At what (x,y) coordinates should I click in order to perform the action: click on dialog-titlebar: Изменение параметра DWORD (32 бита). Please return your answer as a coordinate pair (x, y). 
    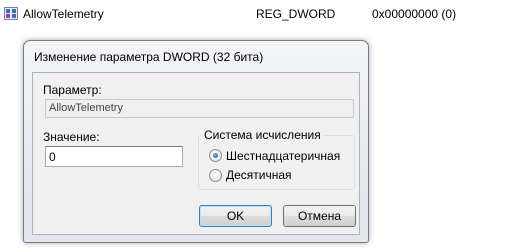
    Looking at the image, I should click on (196, 56).